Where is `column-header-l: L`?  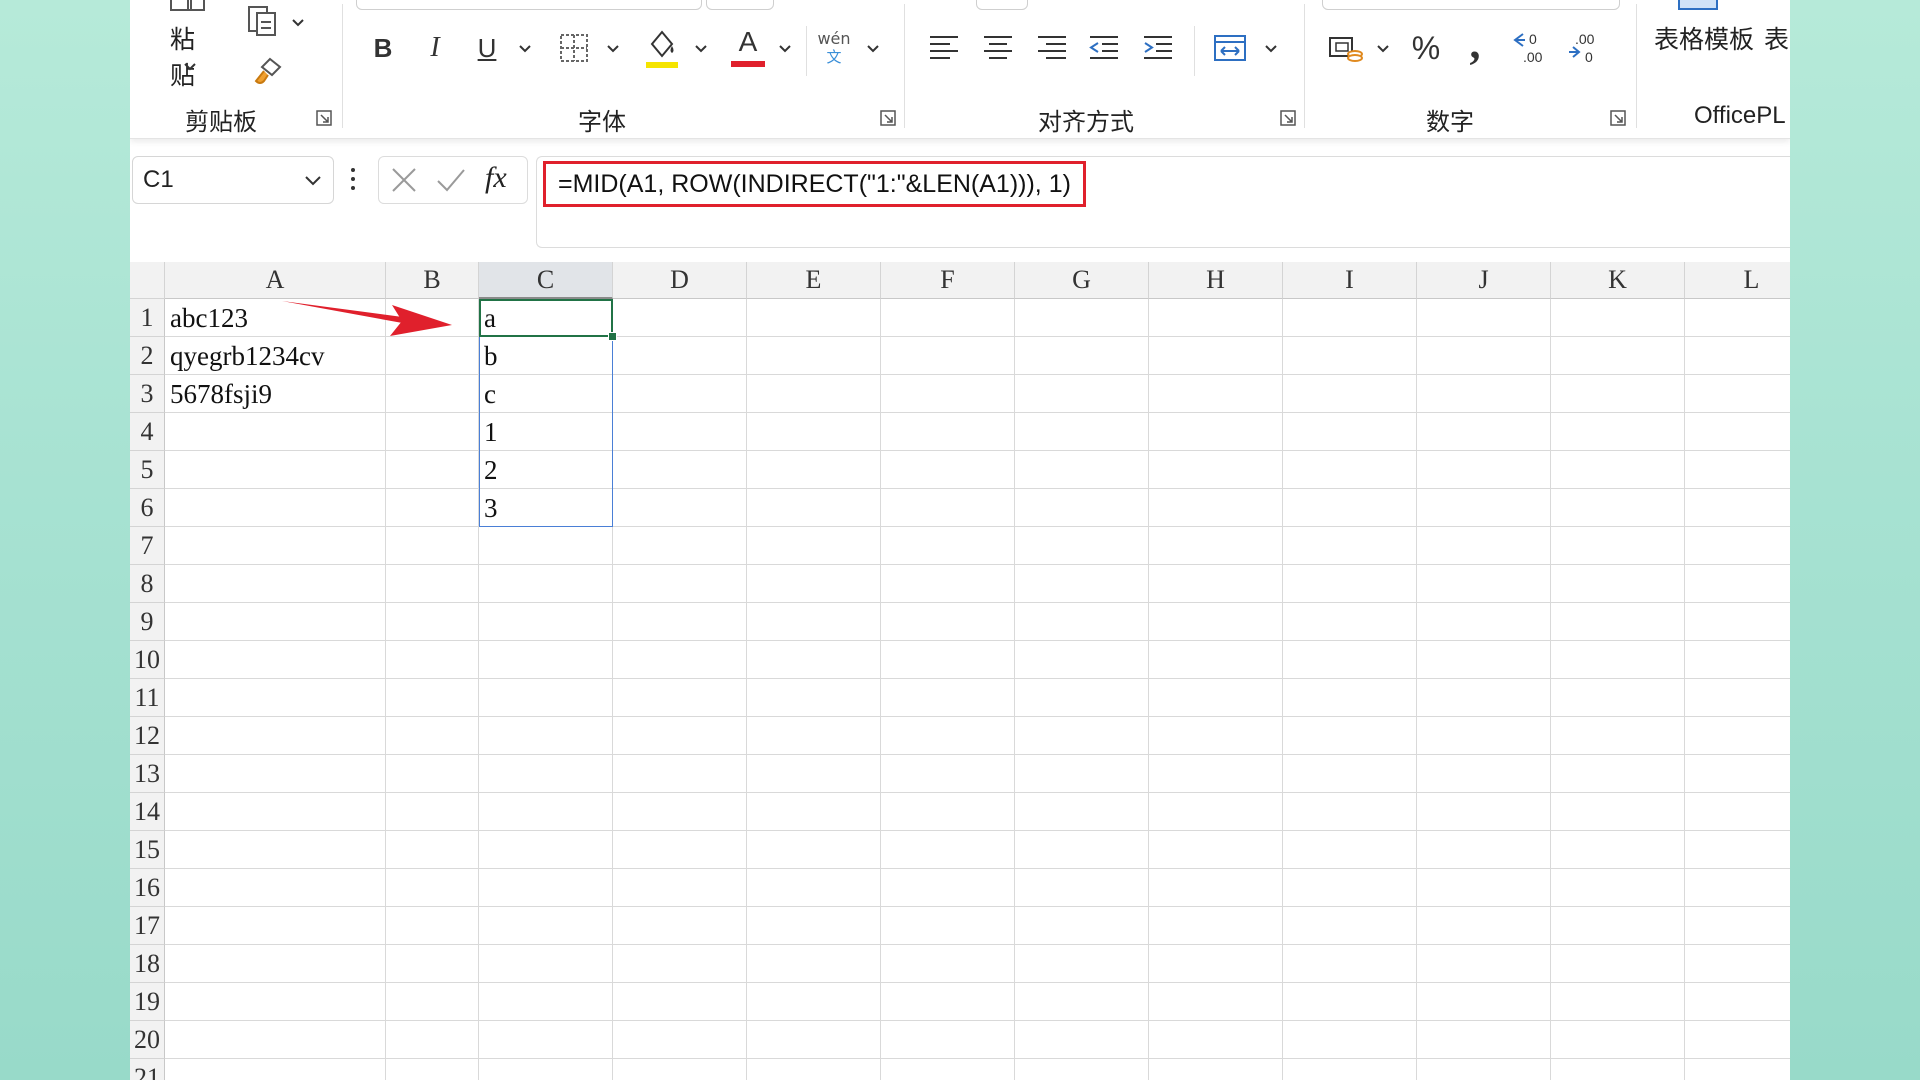
column-header-l: L is located at coordinates (1737, 280).